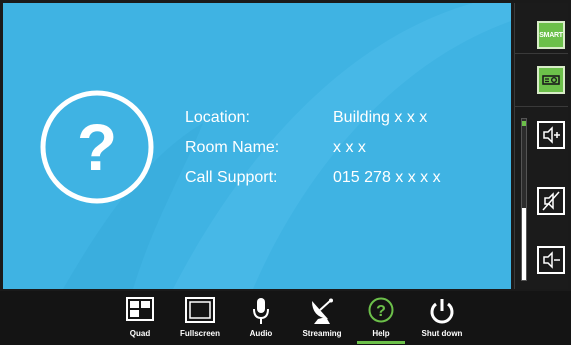  What do you see at coordinates (524, 123) in the screenshot?
I see `volume-max-indicator` at bounding box center [524, 123].